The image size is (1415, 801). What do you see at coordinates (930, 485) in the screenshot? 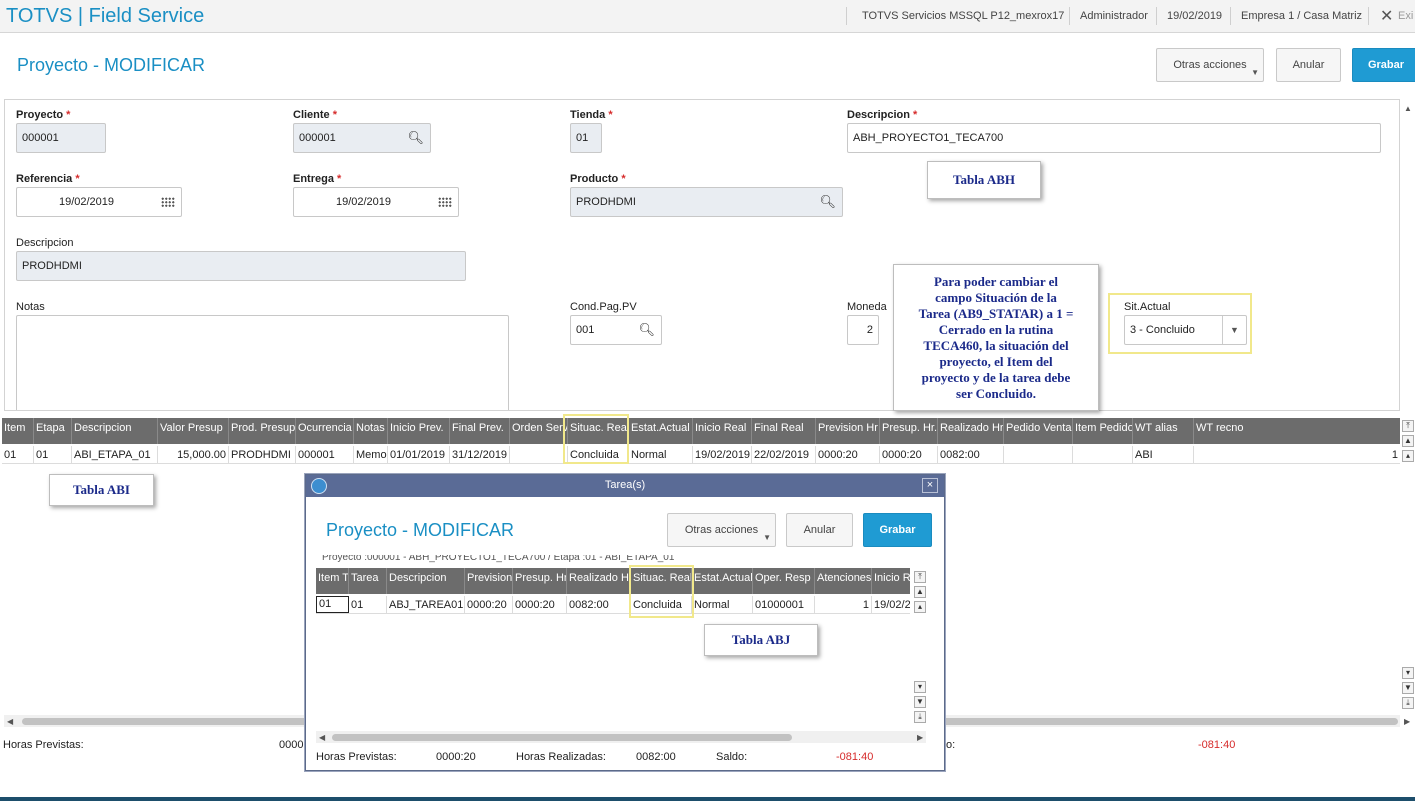
I see `close-icon: ×` at bounding box center [930, 485].